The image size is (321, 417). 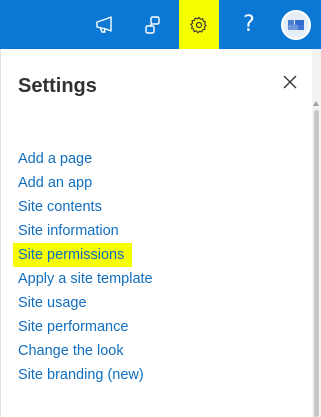 I want to click on help-icon: ?, so click(x=249, y=24).